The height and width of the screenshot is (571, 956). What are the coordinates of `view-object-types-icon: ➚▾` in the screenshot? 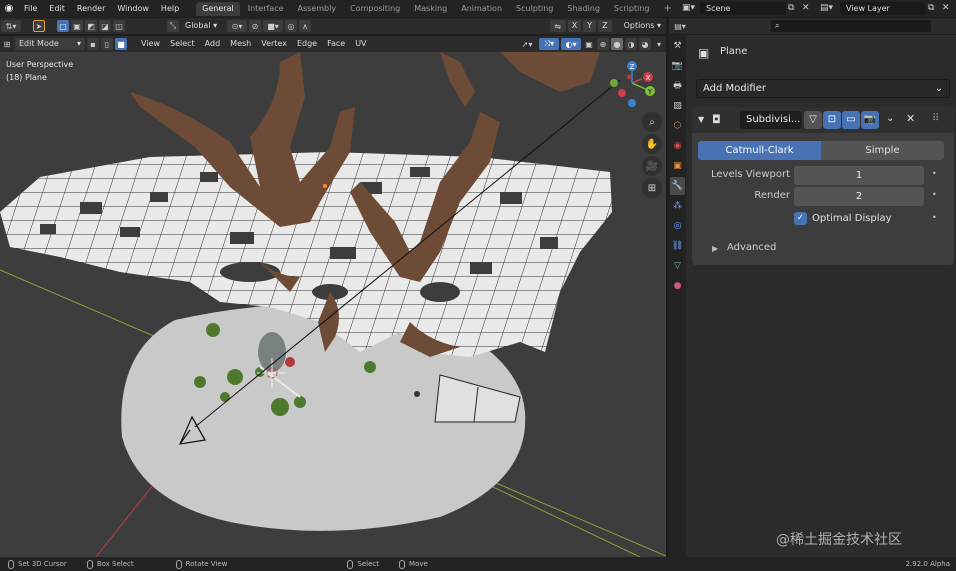 It's located at (527, 44).